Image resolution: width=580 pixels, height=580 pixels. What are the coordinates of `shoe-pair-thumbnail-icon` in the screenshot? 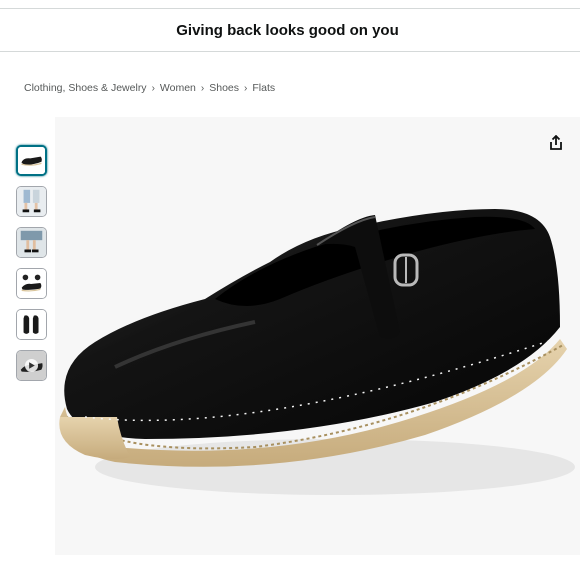 It's located at (31, 324).